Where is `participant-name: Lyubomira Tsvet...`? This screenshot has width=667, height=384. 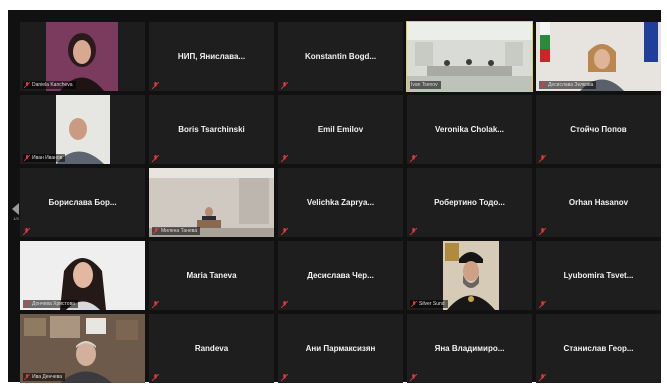
participant-name: Lyubomira Tsvet... is located at coordinates (598, 275).